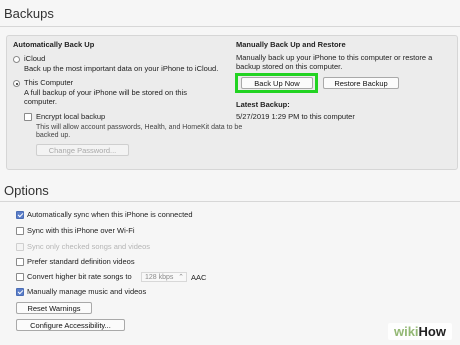  Describe the element at coordinates (295, 116) in the screenshot. I see `latest-backup-value: 5/27/2019 1:29 PM to this computer` at that location.